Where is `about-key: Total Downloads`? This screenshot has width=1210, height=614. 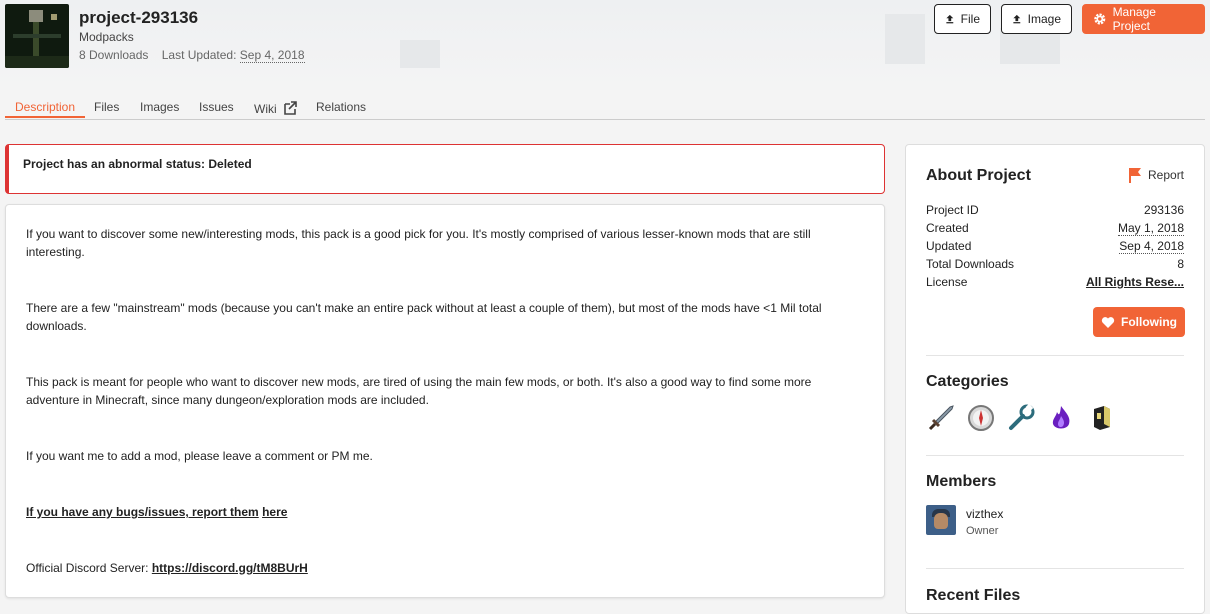
about-key: Total Downloads is located at coordinates (970, 264).